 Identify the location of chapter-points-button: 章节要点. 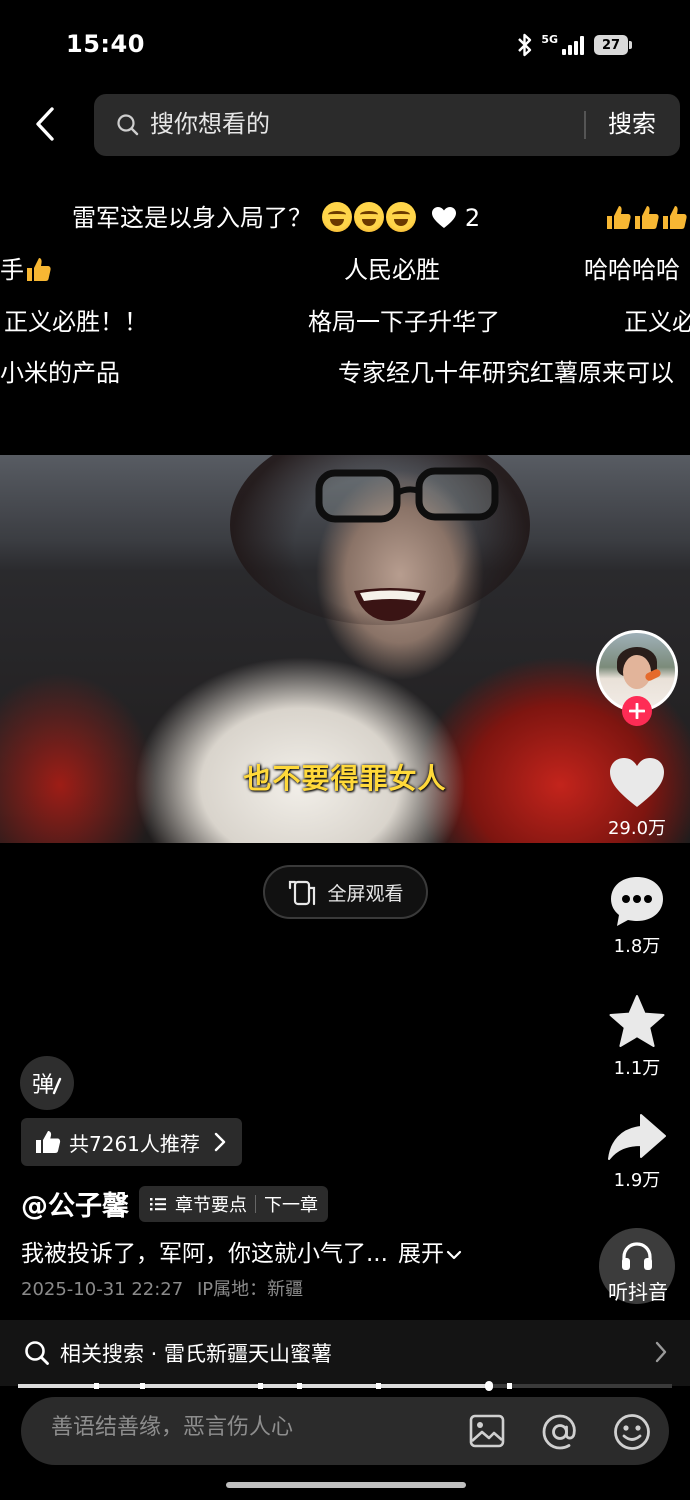
(211, 1204).